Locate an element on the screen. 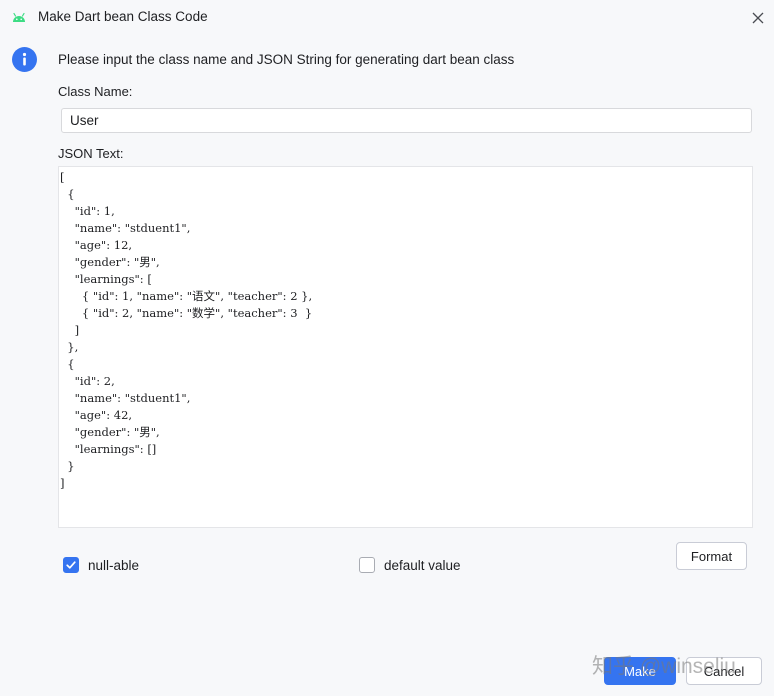 This screenshot has width=774, height=696. checkmark-icon is located at coordinates (71, 565).